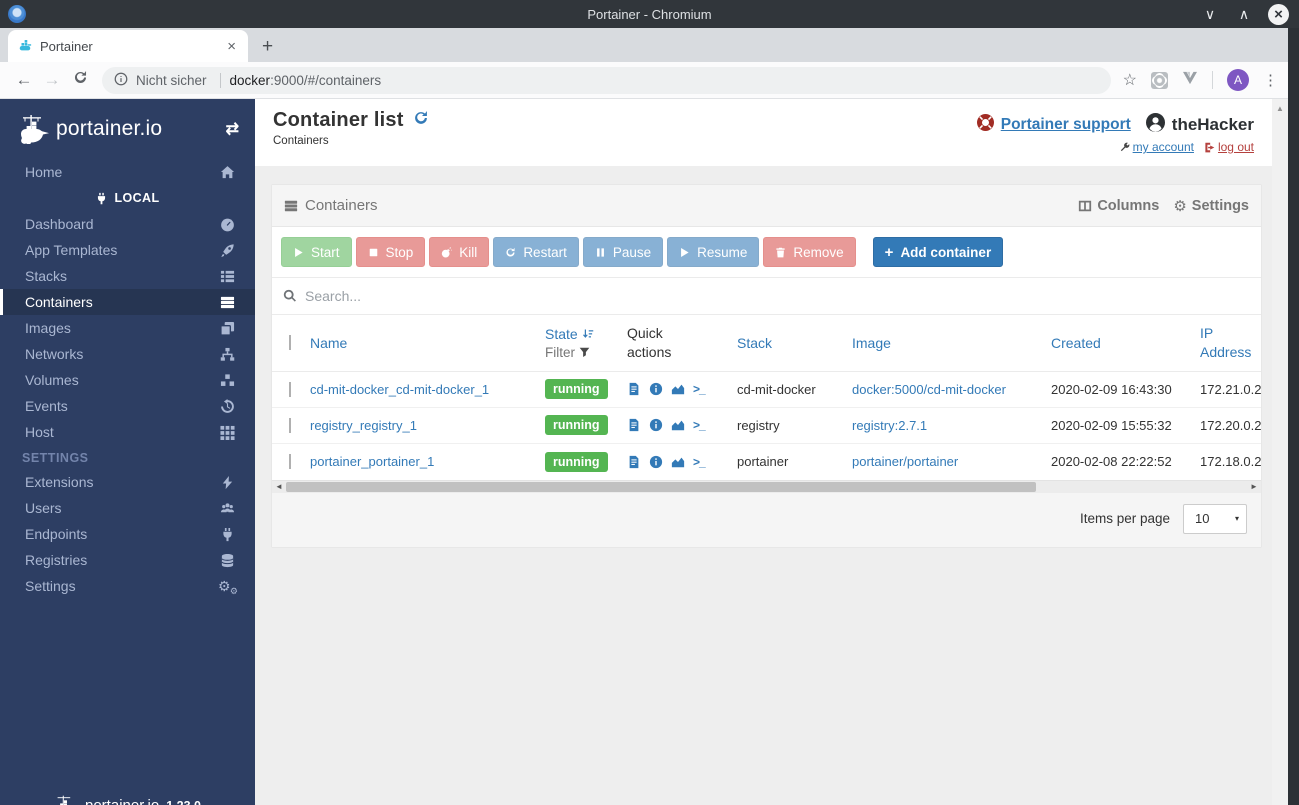  I want to click on column-header-state: State, so click(561, 334).